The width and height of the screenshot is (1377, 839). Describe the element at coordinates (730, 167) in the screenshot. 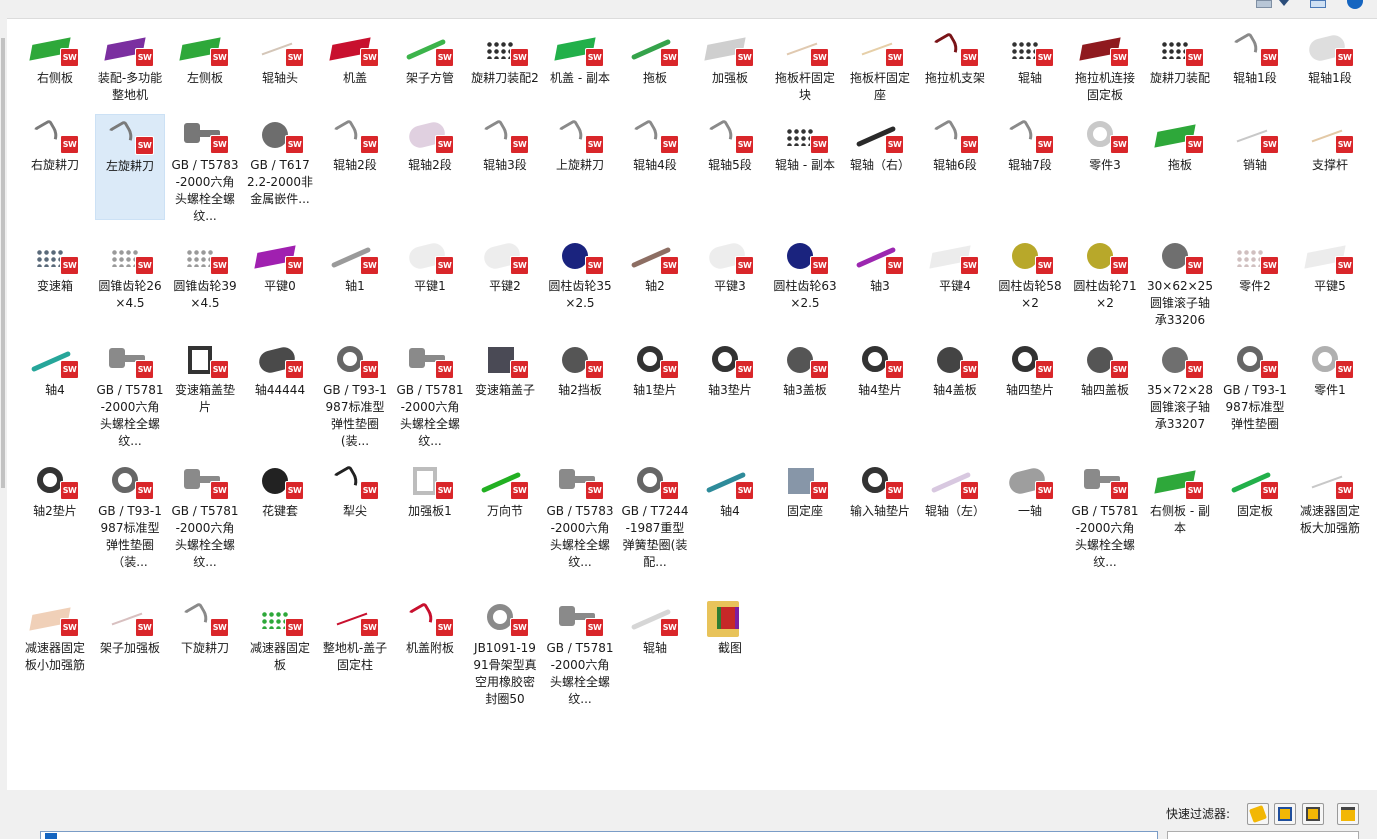

I see `file-item: SW 辊轴5段` at that location.